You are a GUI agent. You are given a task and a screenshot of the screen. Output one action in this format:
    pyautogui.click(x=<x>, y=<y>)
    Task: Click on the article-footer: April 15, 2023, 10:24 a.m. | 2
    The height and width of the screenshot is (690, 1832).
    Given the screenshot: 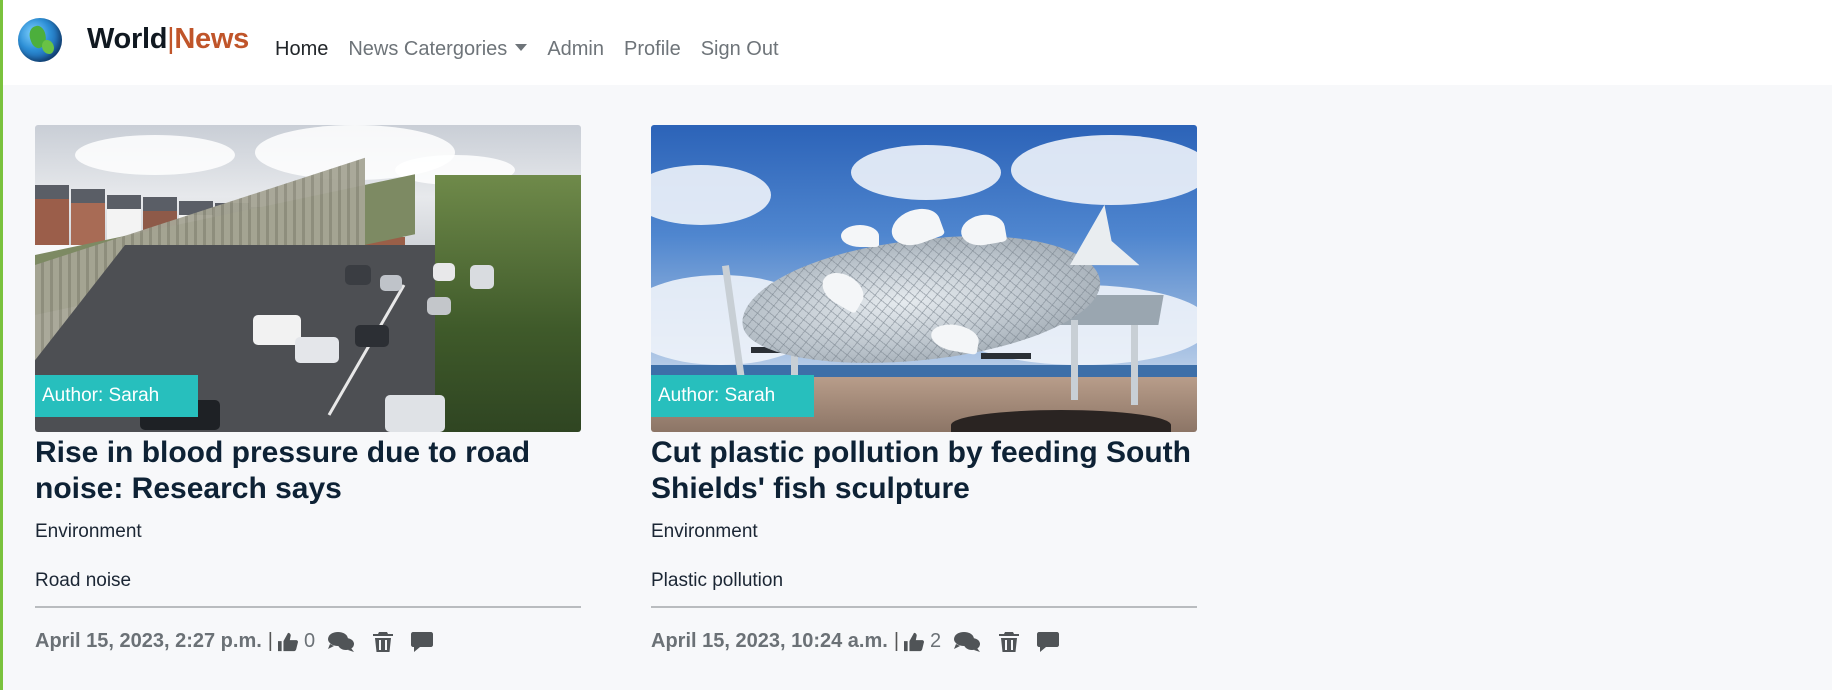 What is the action you would take?
    pyautogui.click(x=924, y=641)
    